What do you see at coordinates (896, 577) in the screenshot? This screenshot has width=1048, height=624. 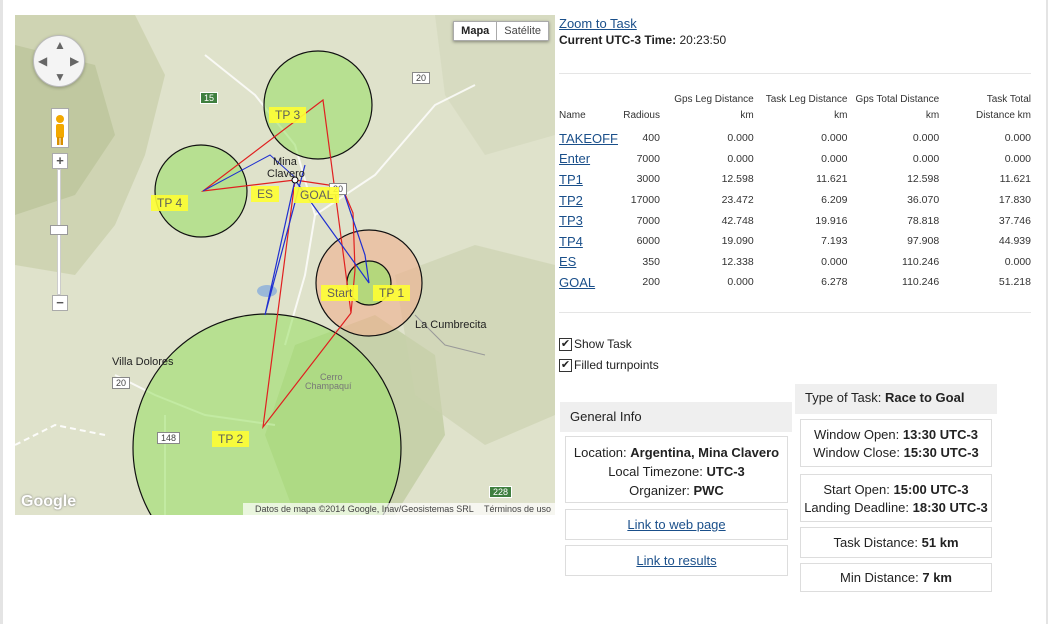 I see `min-distance-box: Min Distance: 7 km` at bounding box center [896, 577].